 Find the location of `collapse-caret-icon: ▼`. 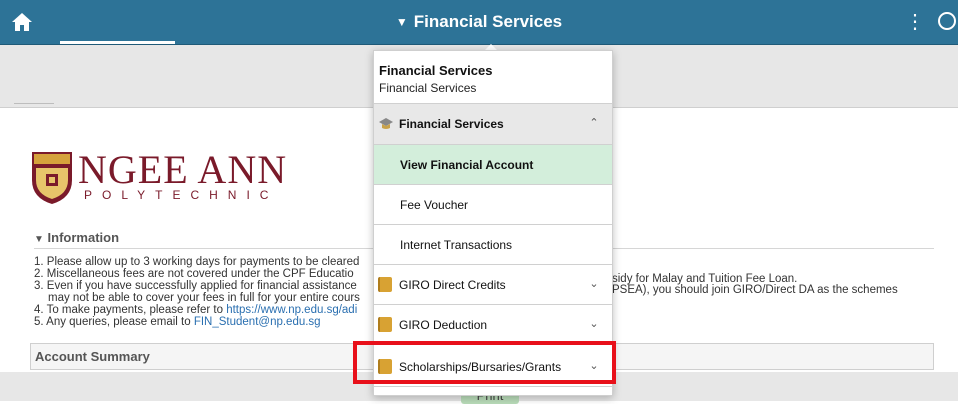

collapse-caret-icon: ▼ is located at coordinates (39, 239).